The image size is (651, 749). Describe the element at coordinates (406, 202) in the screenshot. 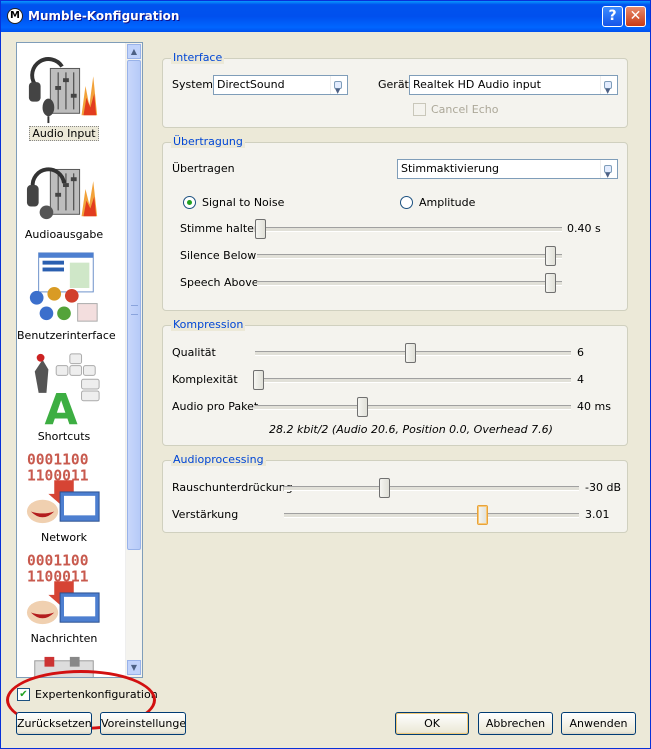

I see `amplitude-radio` at that location.